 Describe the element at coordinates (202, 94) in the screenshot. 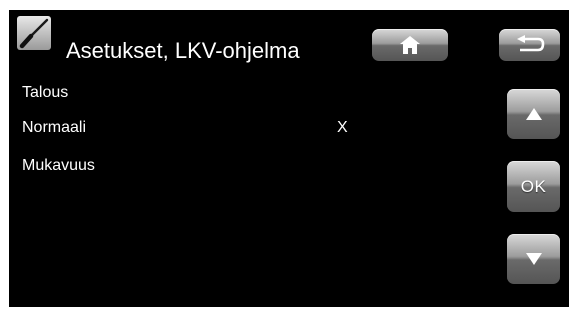

I see `menu-item-talous: Talous` at that location.